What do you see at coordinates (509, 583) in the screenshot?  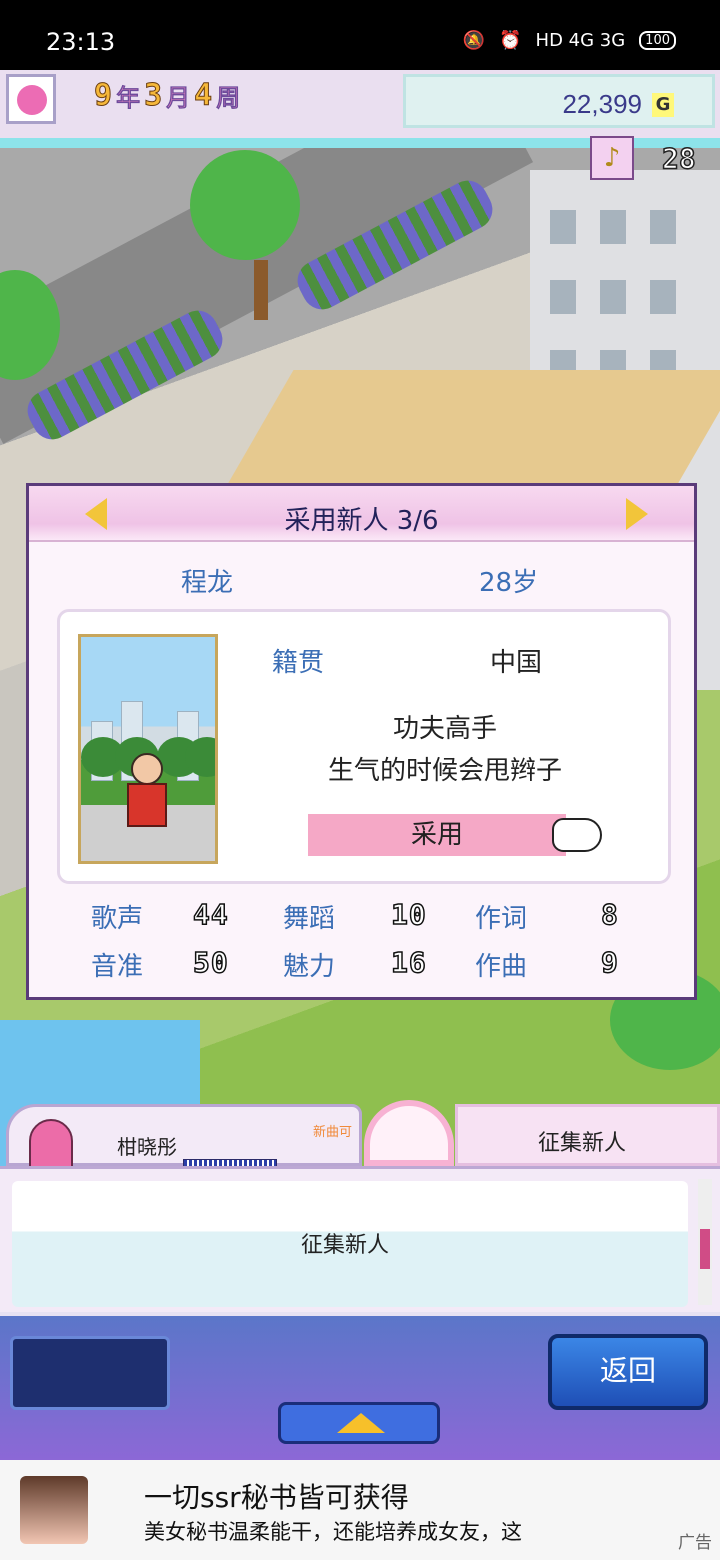 I see `candidate-age: 28岁` at bounding box center [509, 583].